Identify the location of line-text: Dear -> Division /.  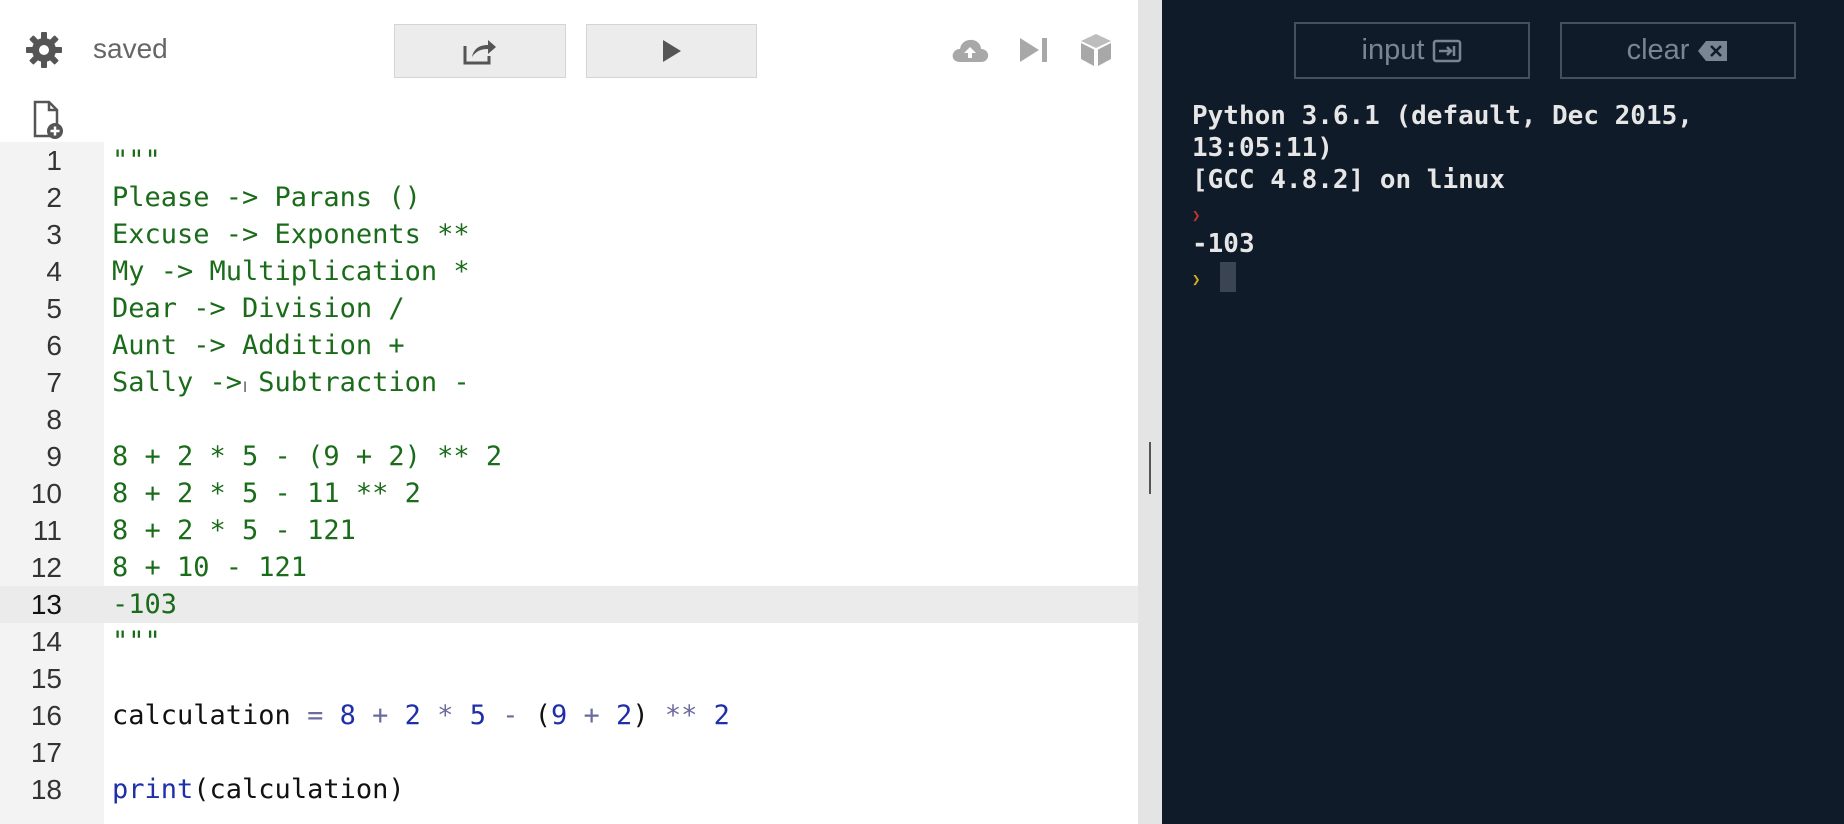
(258, 308).